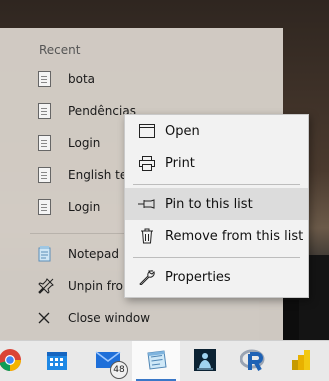  I want to click on menu-item-remove-from-list: Remove from this list, so click(216, 236).